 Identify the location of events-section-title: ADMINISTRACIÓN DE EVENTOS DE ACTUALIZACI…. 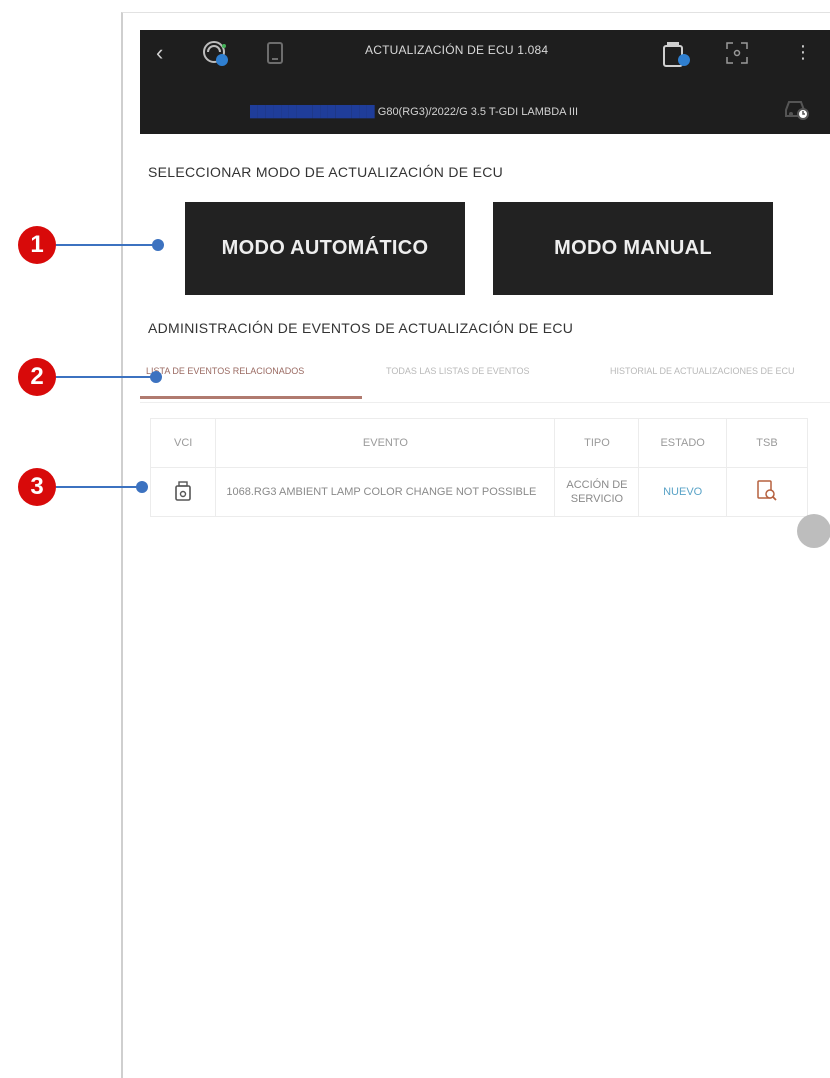
(361, 328).